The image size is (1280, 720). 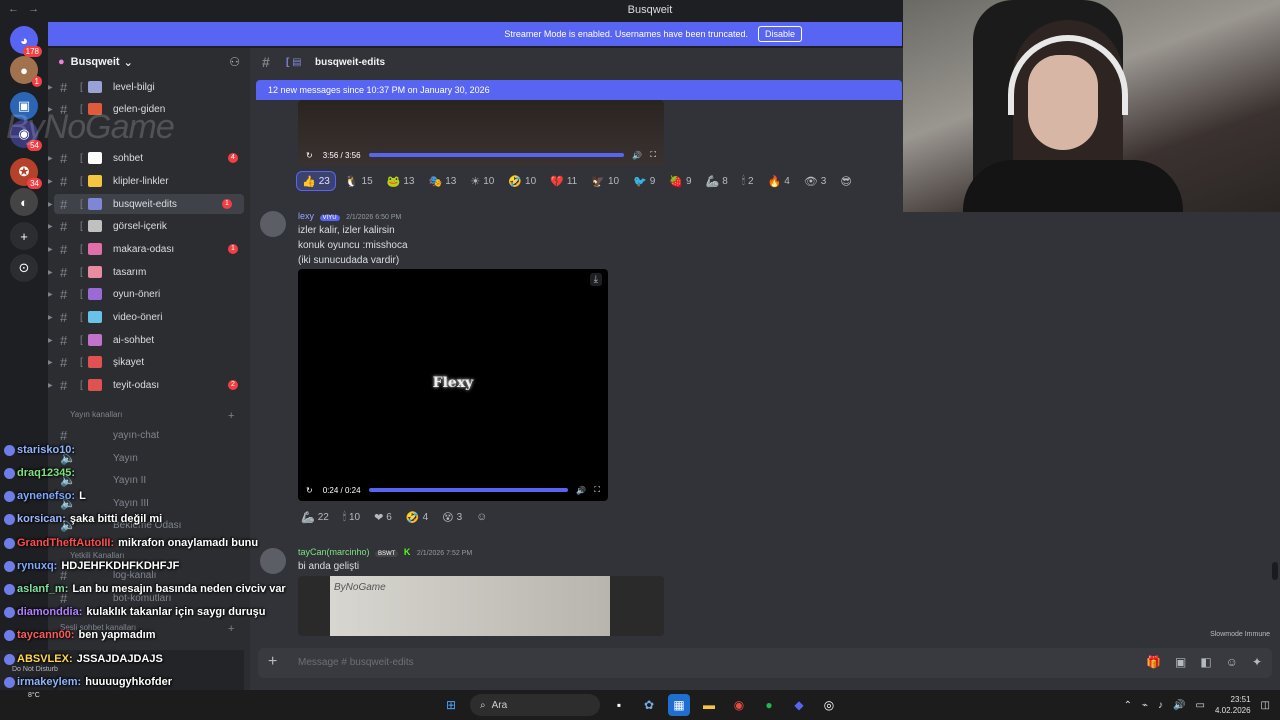 What do you see at coordinates (1180, 662) in the screenshot?
I see `gif-icon: ▣` at bounding box center [1180, 662].